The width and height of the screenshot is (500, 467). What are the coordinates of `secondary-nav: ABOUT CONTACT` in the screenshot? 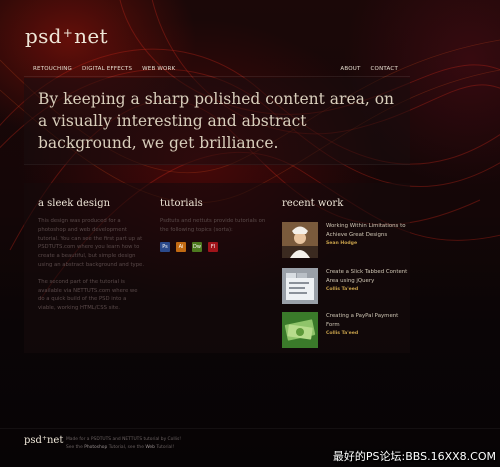 It's located at (369, 69).